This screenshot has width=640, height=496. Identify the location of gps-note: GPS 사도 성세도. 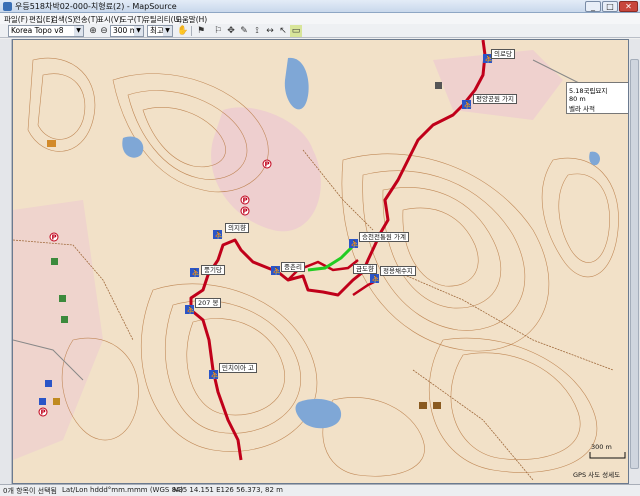
(597, 475).